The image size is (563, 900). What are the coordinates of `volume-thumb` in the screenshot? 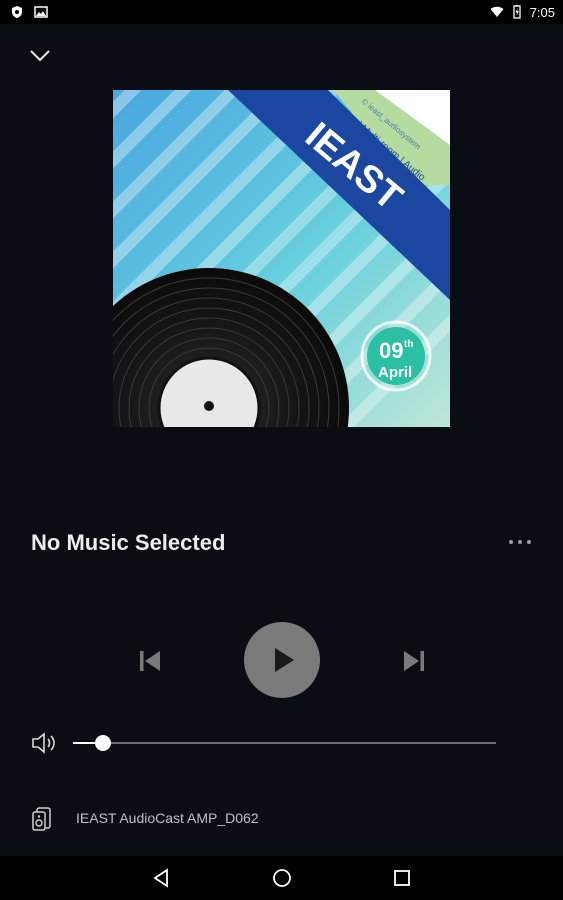 It's located at (102, 743).